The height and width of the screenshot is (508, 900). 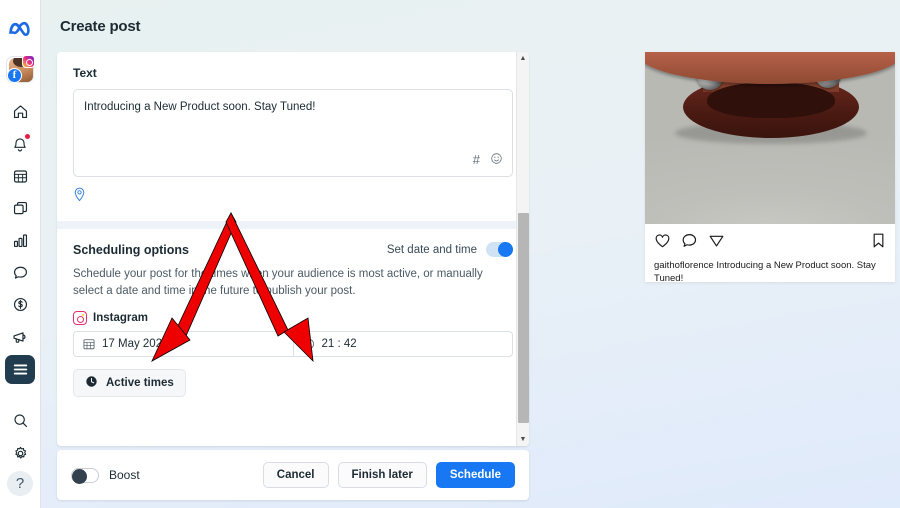 I want to click on boost-toggle, so click(x=85, y=475).